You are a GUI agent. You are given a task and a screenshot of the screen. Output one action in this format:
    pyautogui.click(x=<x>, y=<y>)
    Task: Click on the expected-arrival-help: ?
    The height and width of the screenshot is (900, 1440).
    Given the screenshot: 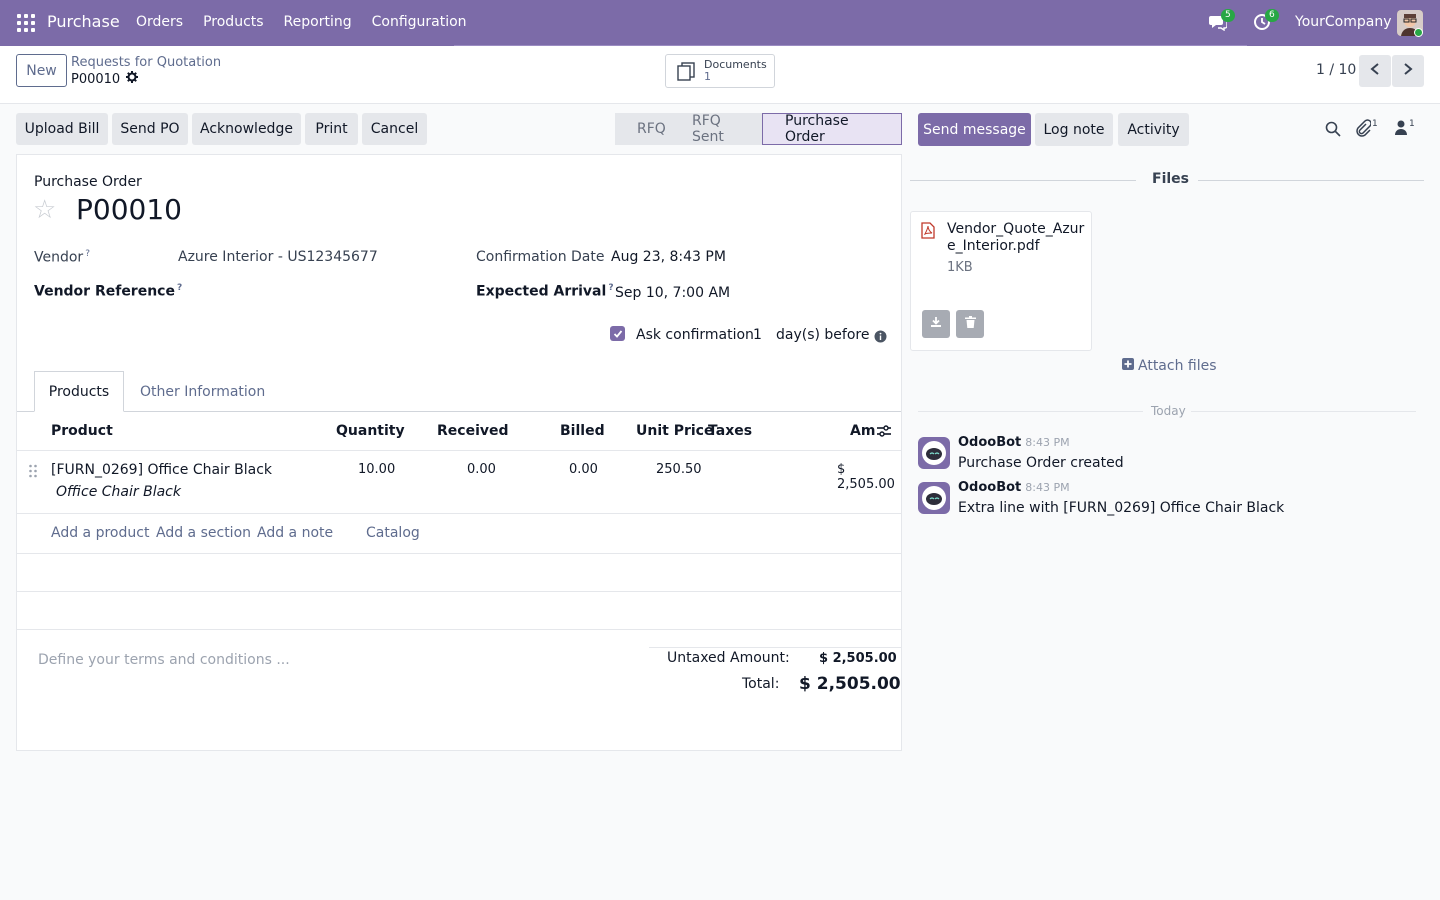 What is the action you would take?
    pyautogui.click(x=610, y=288)
    